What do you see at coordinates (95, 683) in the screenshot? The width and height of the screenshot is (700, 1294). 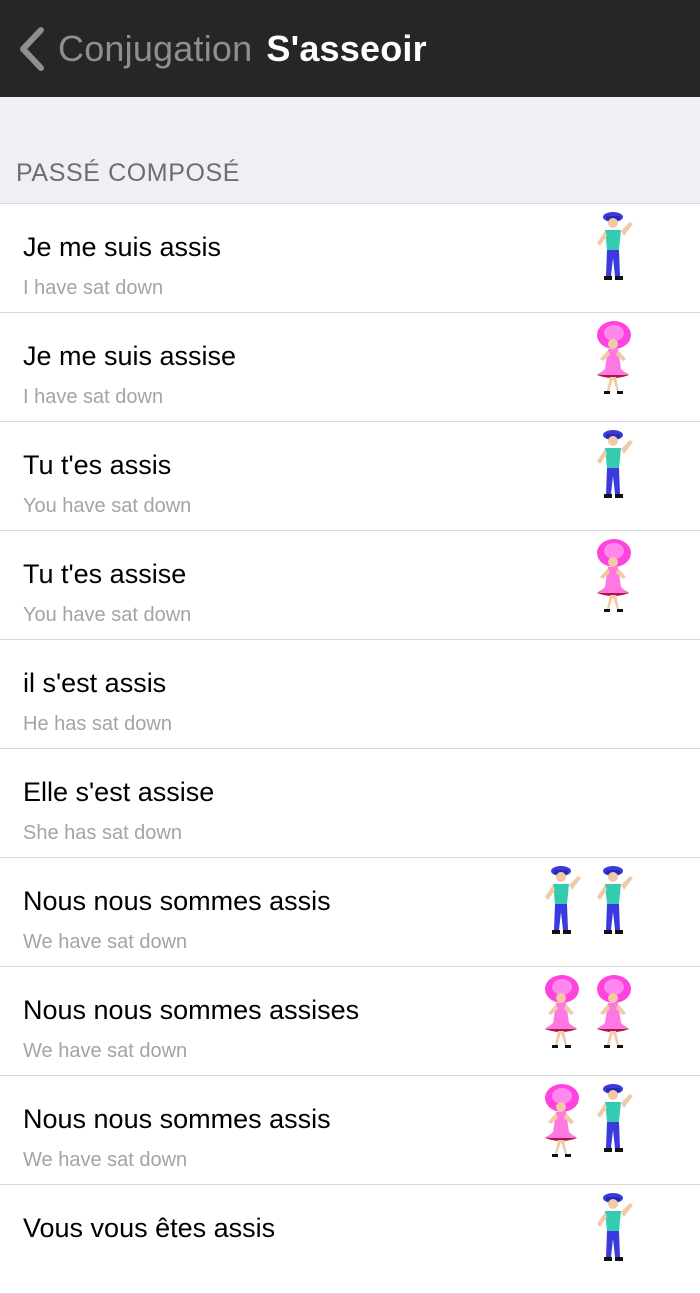 I see `conjugation-text: il s'est assis` at bounding box center [95, 683].